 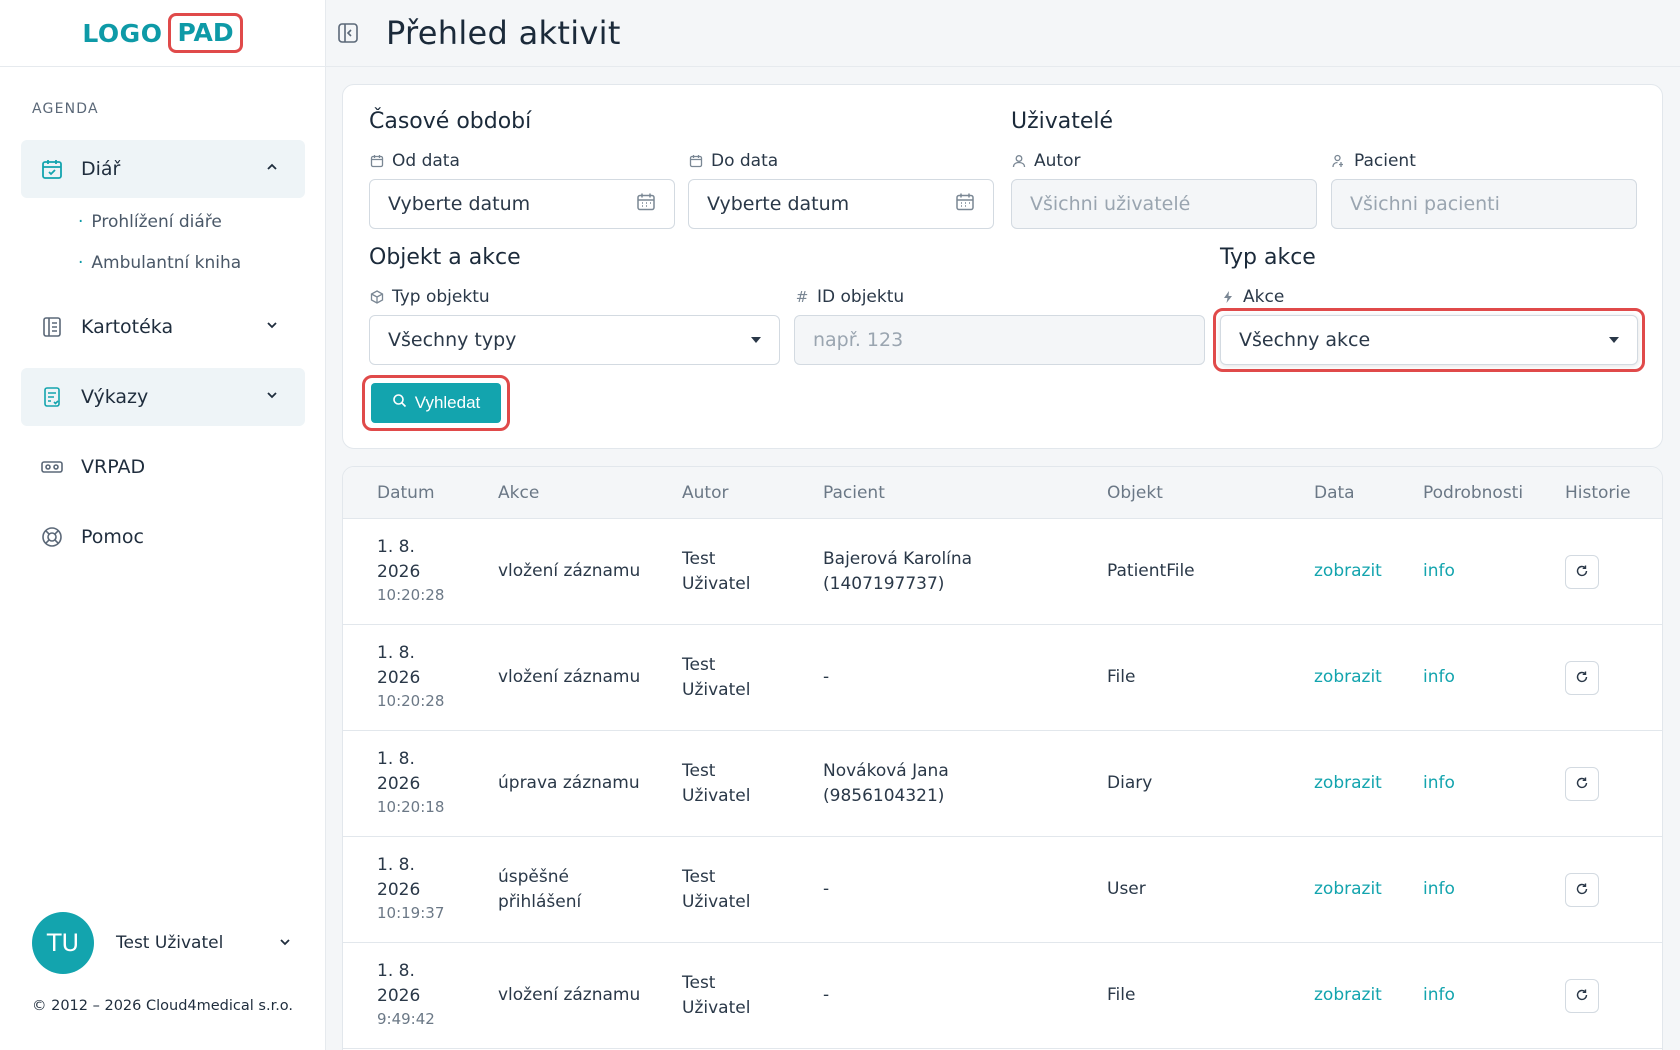 I want to click on th-datum: Datum, so click(x=406, y=493).